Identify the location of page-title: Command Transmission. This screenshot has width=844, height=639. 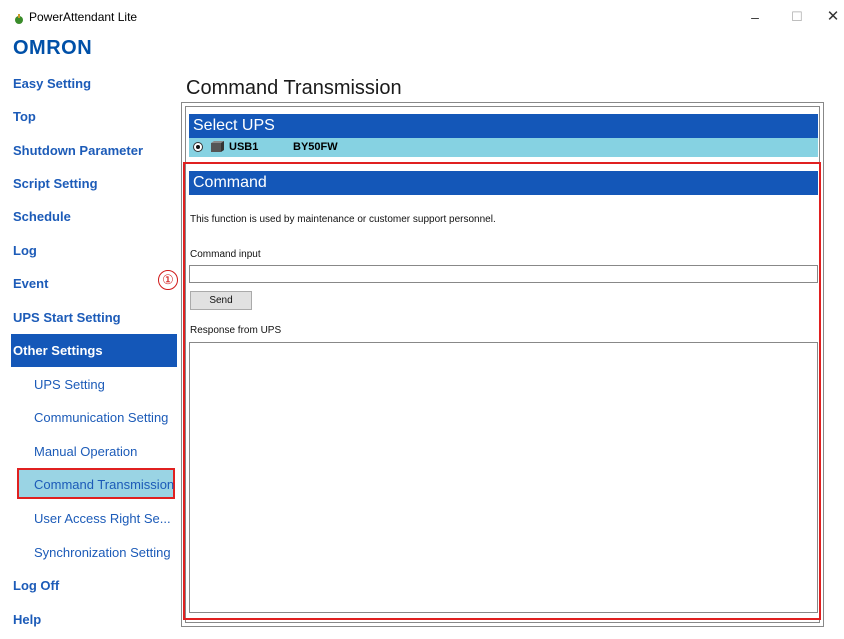
(294, 88).